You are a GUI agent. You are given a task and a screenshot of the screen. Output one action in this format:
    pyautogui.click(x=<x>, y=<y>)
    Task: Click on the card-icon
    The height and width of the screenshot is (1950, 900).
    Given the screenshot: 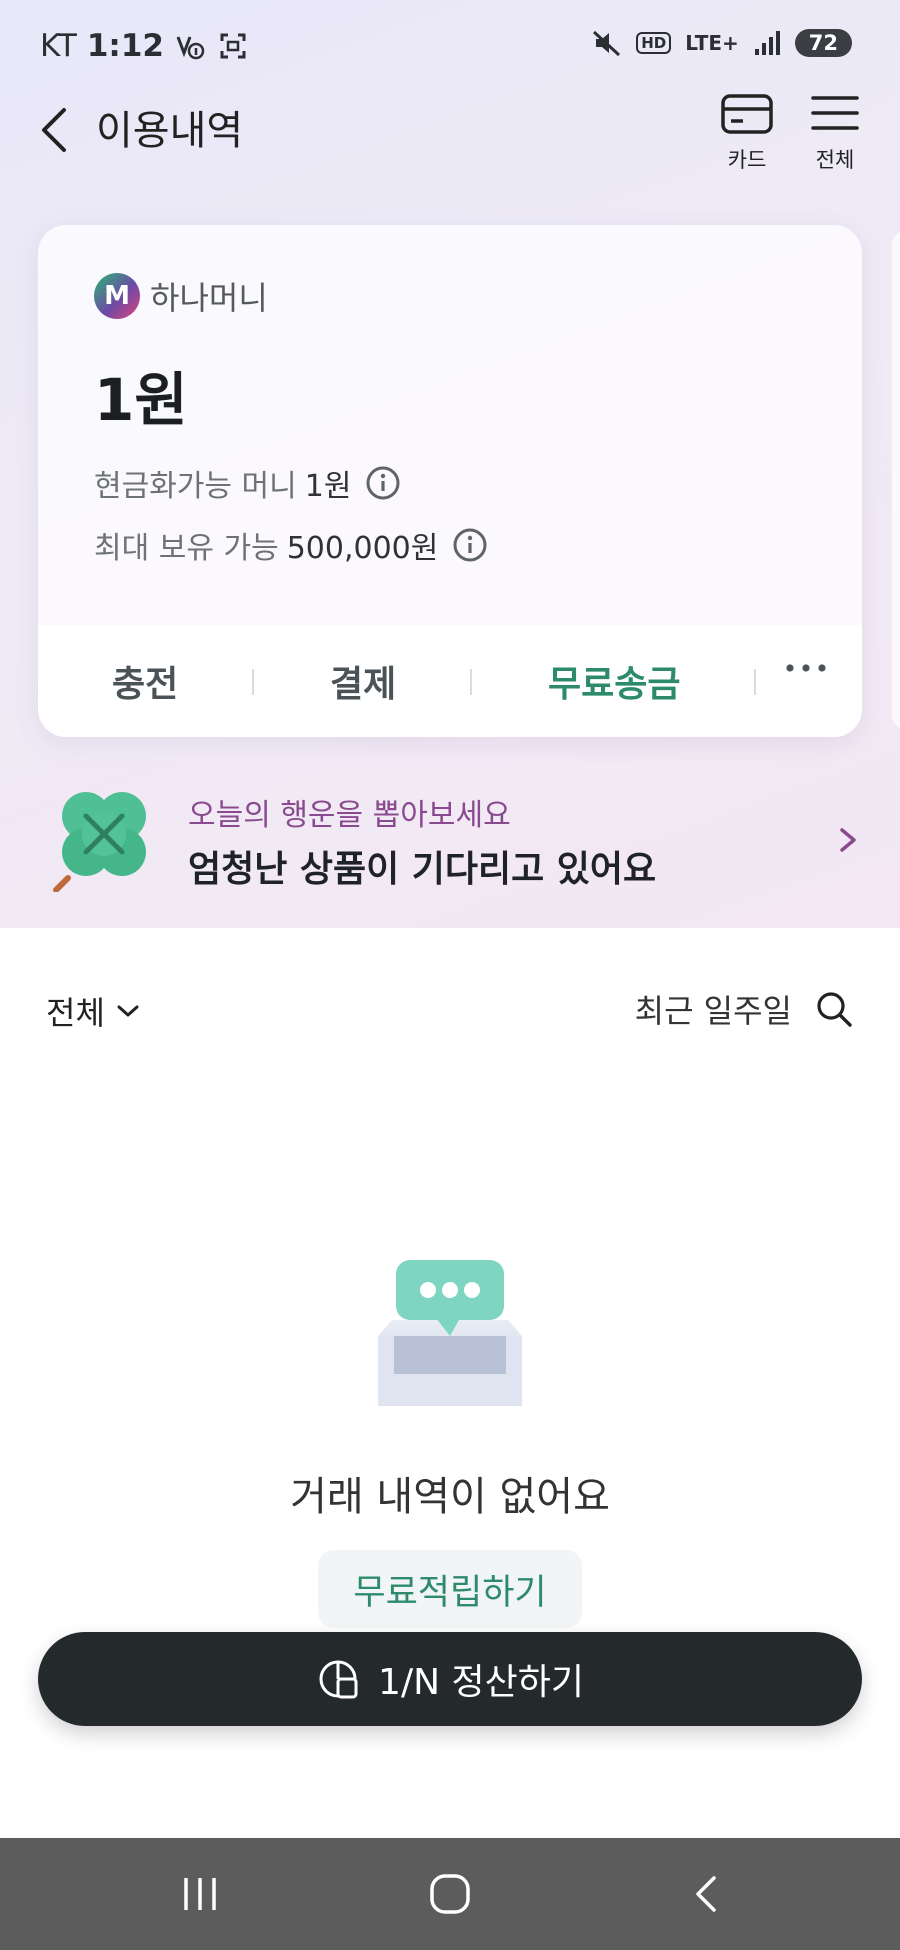 What is the action you would take?
    pyautogui.click(x=747, y=114)
    